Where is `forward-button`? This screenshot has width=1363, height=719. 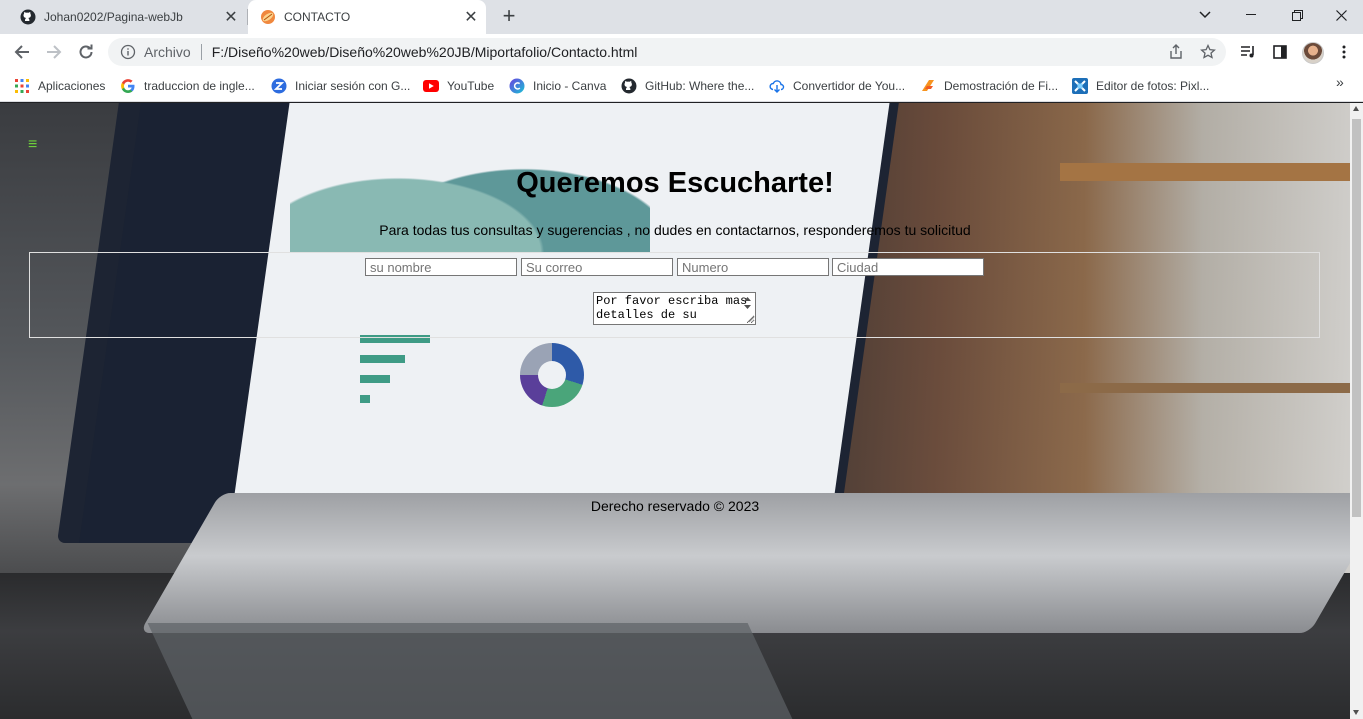 forward-button is located at coordinates (54, 52).